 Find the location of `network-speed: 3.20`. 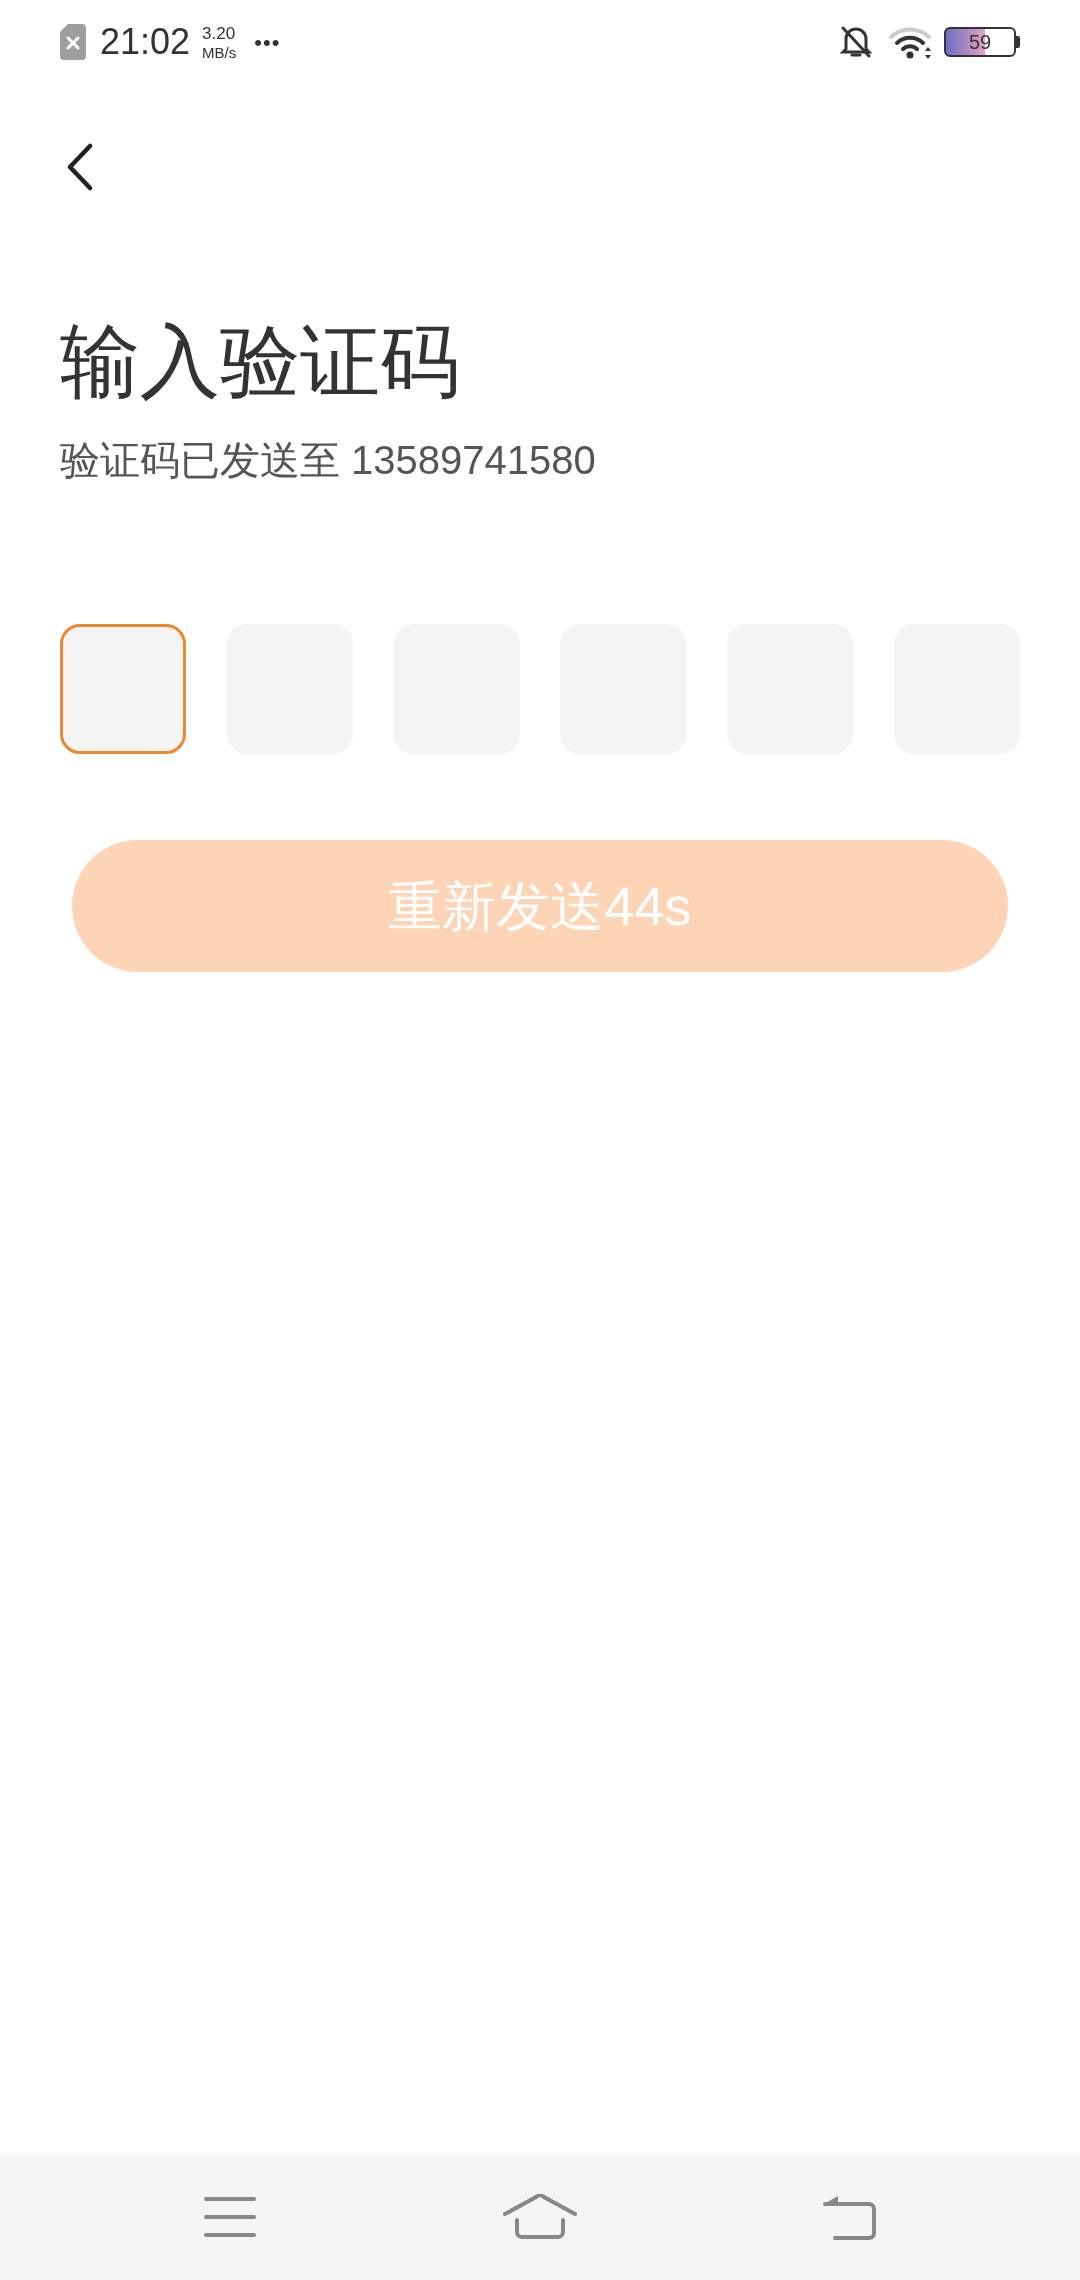

network-speed: 3.20 is located at coordinates (219, 33).